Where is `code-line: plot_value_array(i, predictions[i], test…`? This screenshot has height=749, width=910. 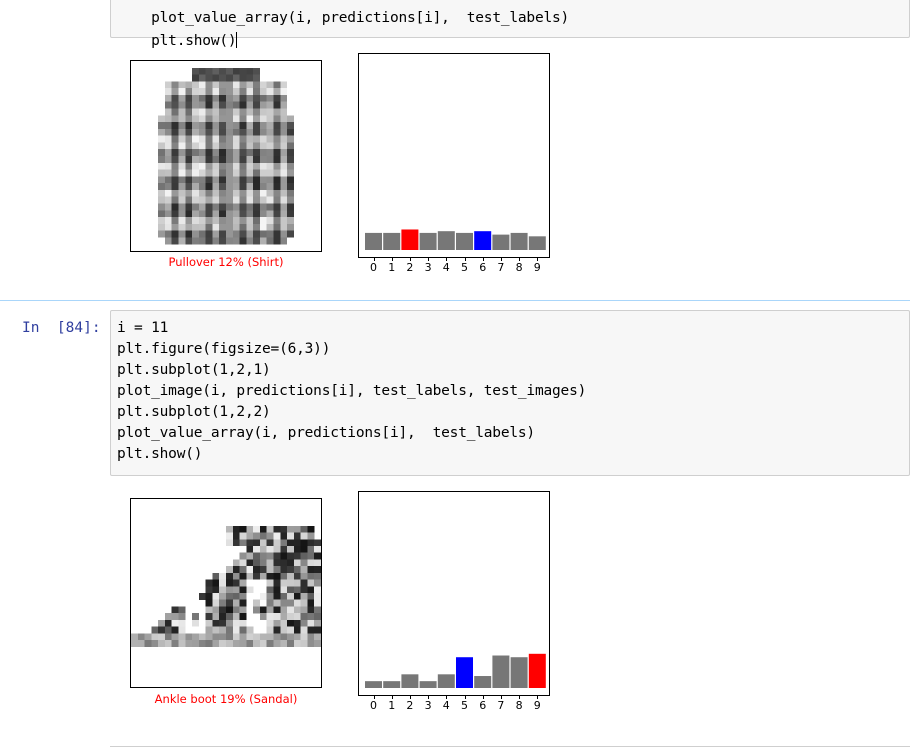
code-line: plot_value_array(i, predictions[i], test… is located at coordinates (326, 433).